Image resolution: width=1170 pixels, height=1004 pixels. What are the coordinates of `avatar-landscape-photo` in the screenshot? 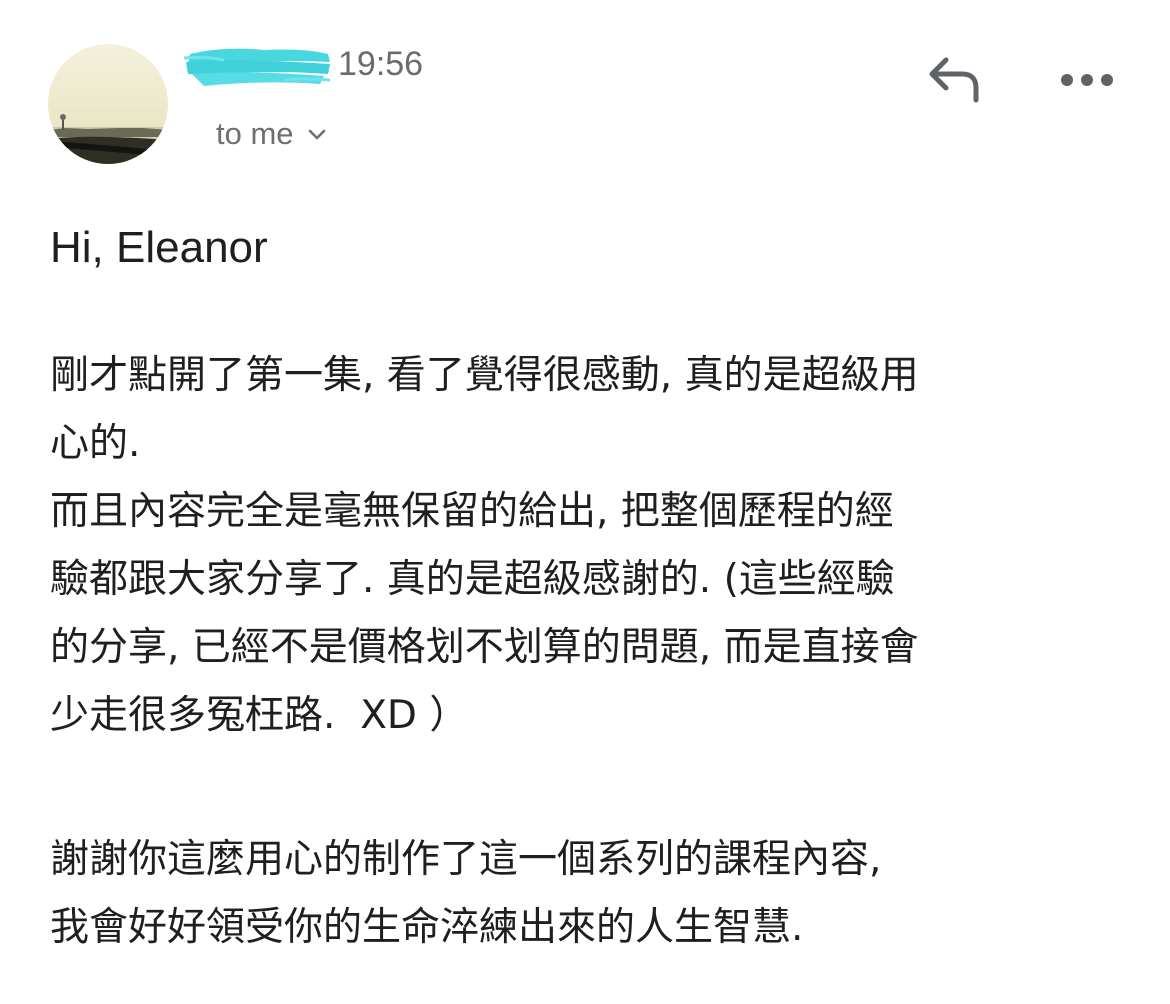 It's located at (108, 104).